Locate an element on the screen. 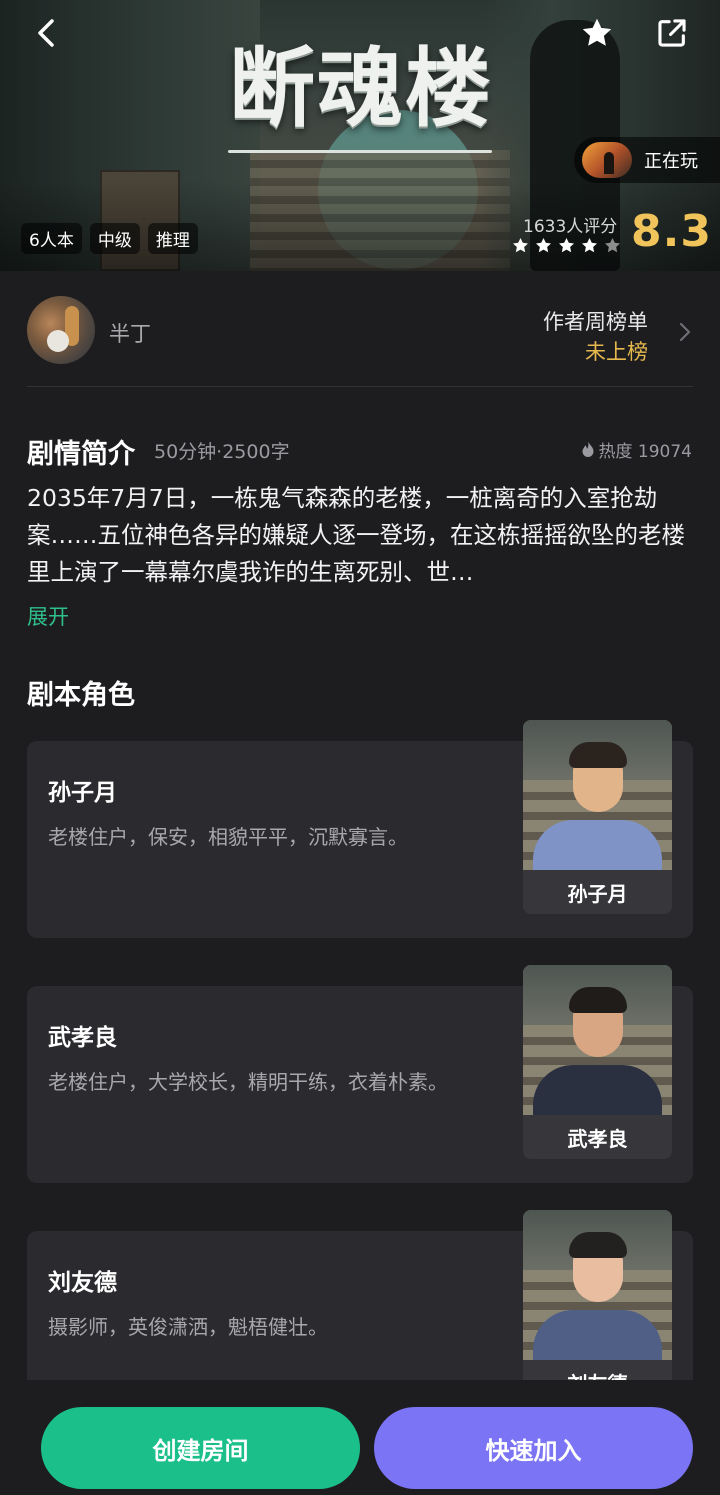 The width and height of the screenshot is (720, 1495). star-icon is located at coordinates (597, 32).